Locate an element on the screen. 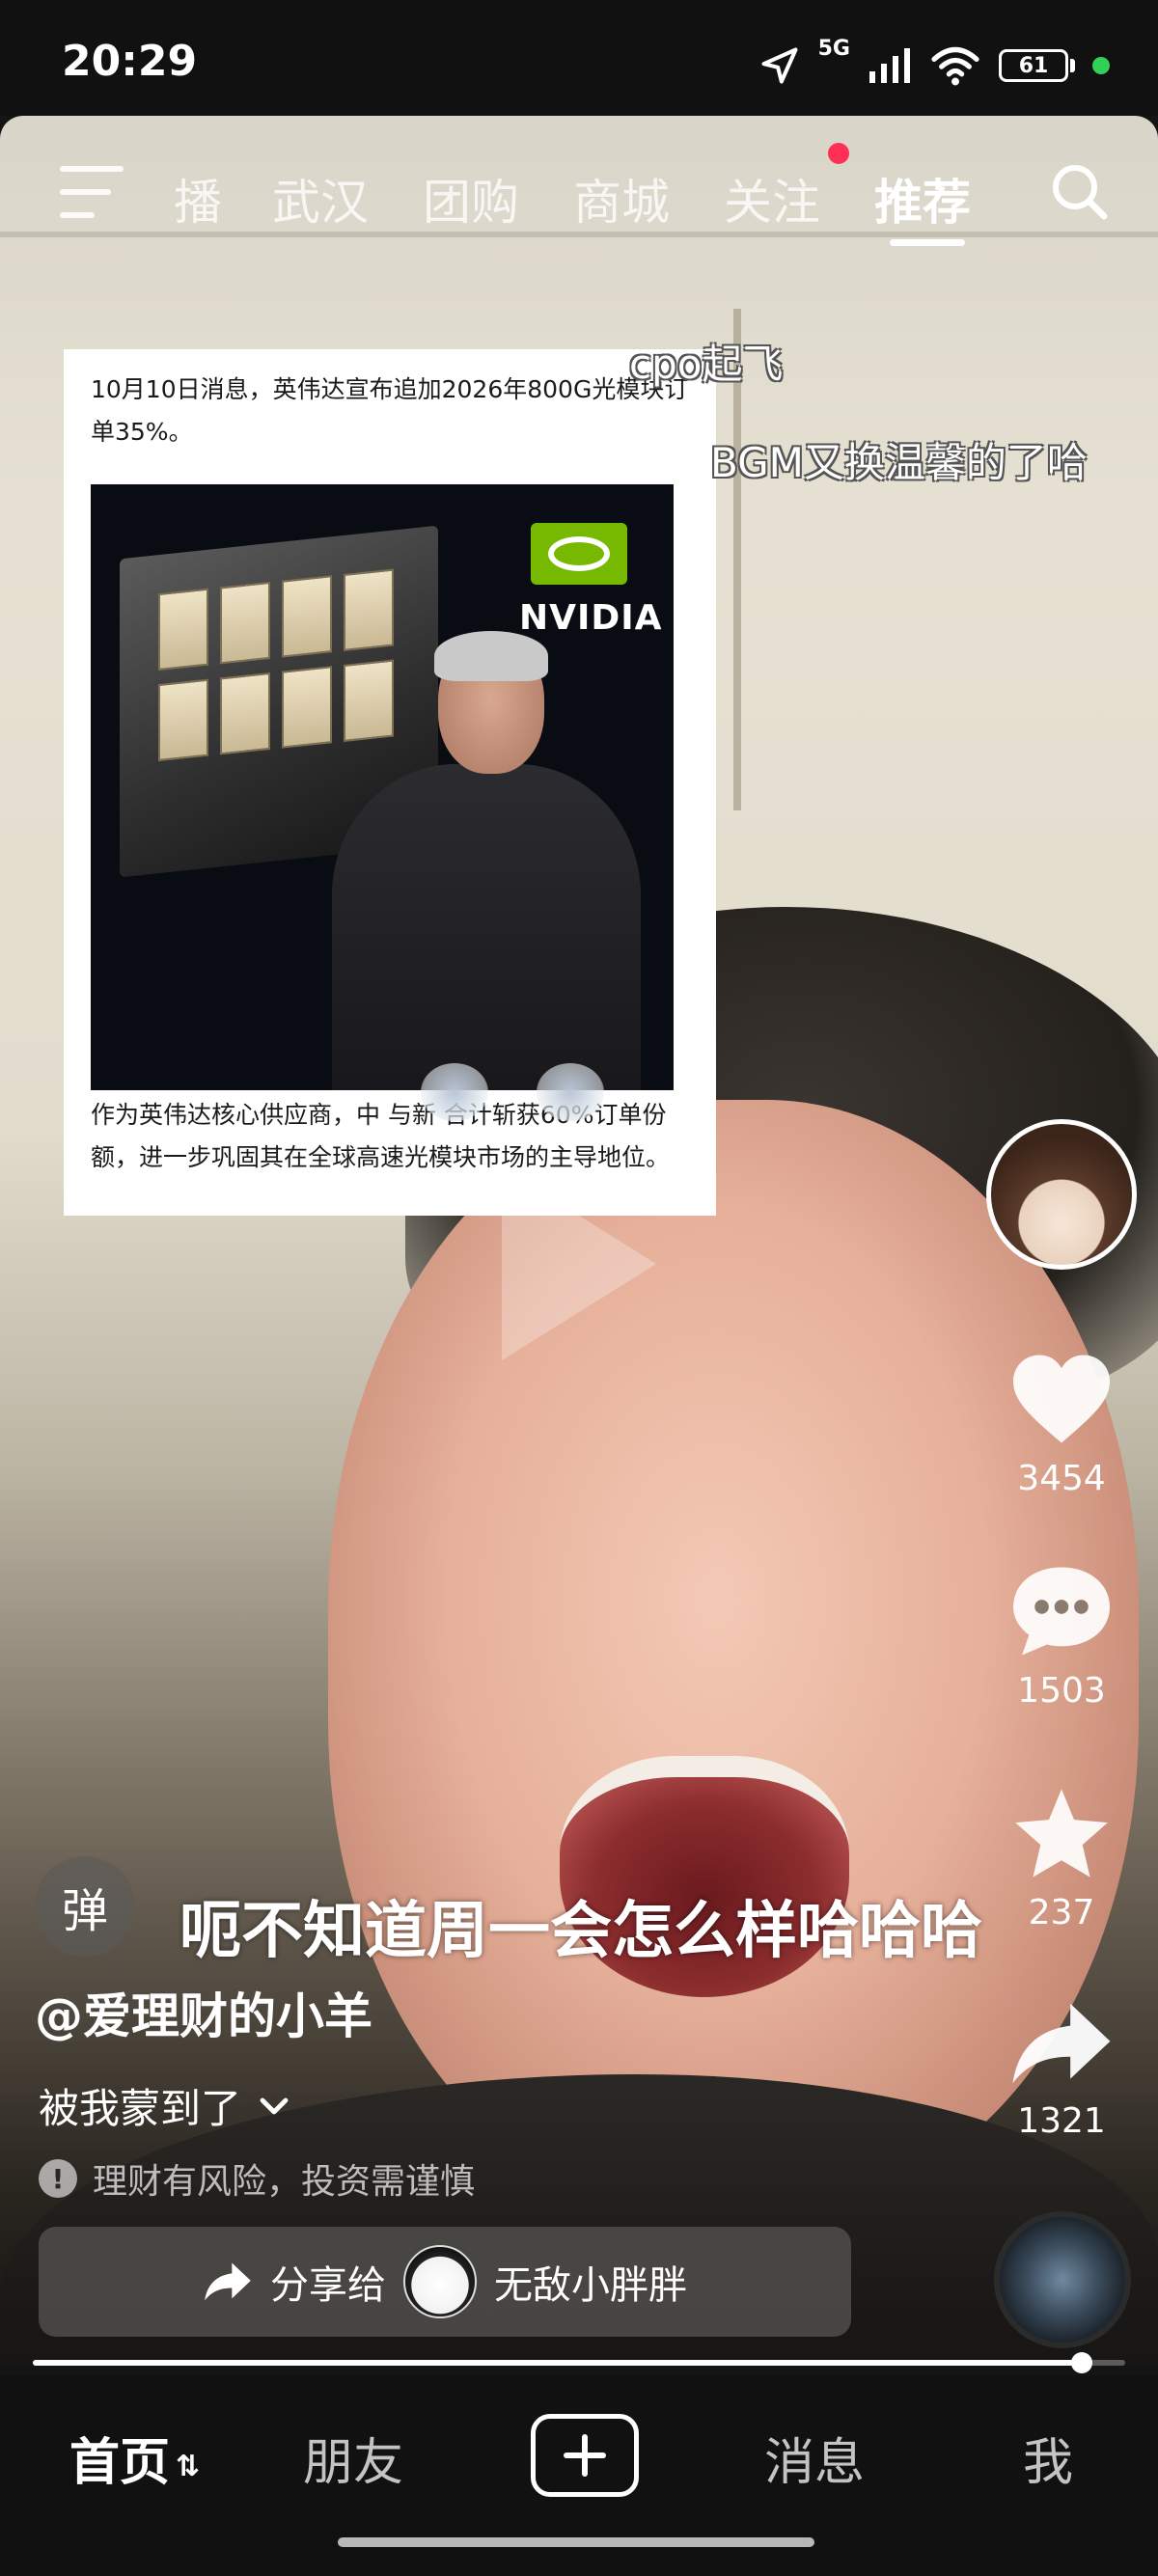 The image size is (1158, 2576). tab-mall: 商城 is located at coordinates (621, 199).